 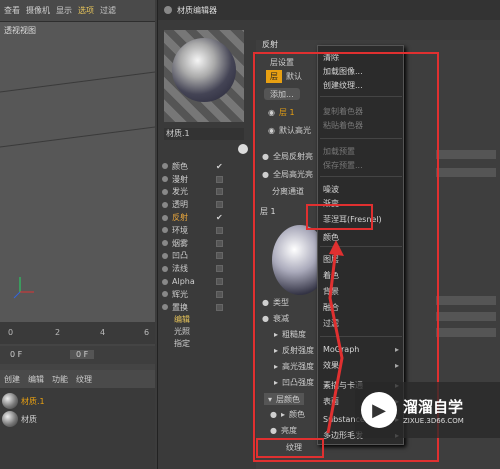 I want to click on channel-label: 漫射, so click(x=180, y=179).